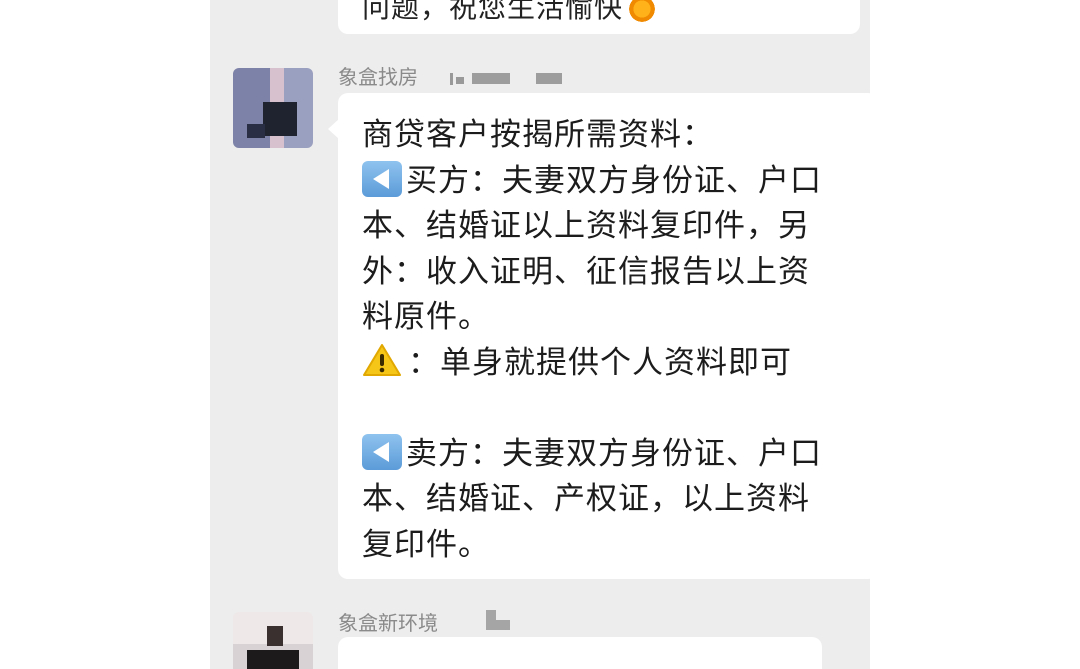  Describe the element at coordinates (510, 13) in the screenshot. I see `message-text: 问题，祝您生活愉快` at that location.